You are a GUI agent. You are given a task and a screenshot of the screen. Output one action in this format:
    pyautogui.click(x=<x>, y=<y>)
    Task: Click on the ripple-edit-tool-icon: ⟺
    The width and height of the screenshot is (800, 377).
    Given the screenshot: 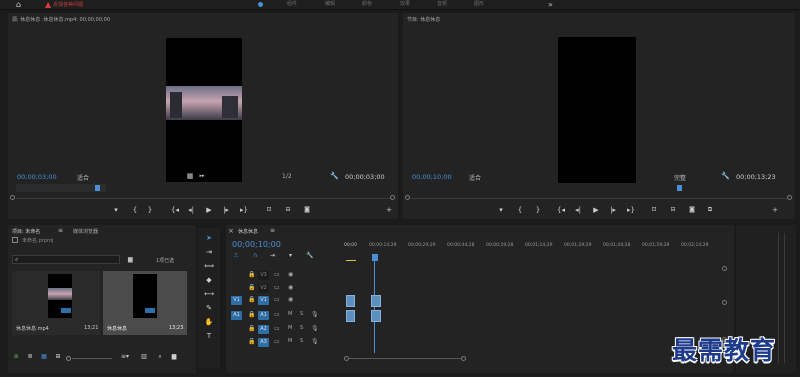 What is the action you would take?
    pyautogui.click(x=209, y=266)
    